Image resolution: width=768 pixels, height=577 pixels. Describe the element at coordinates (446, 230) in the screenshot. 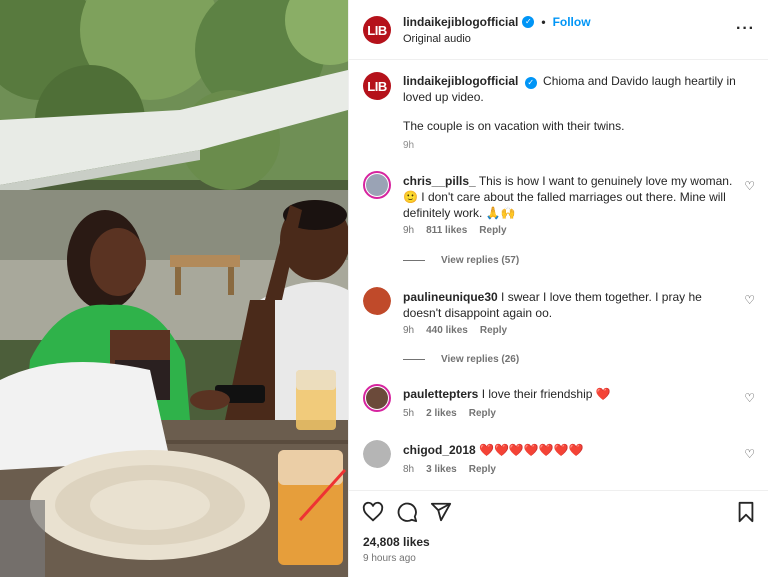

I see `comment-likes: 811 likes` at that location.